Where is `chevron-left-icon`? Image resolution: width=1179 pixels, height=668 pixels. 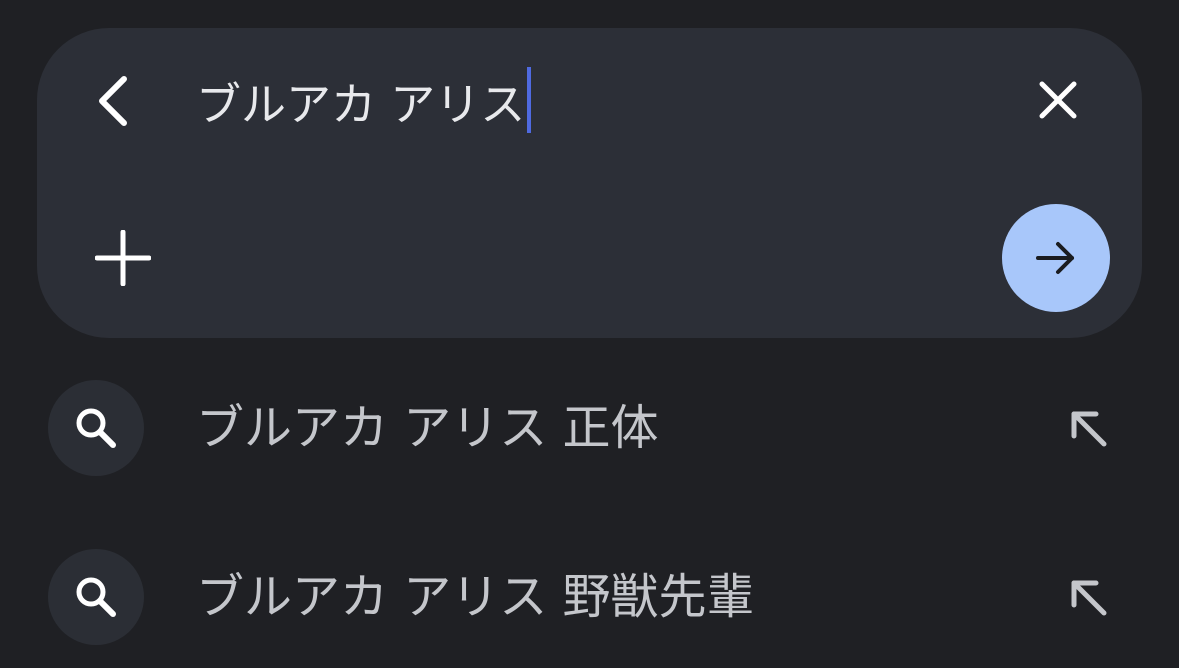 chevron-left-icon is located at coordinates (113, 101).